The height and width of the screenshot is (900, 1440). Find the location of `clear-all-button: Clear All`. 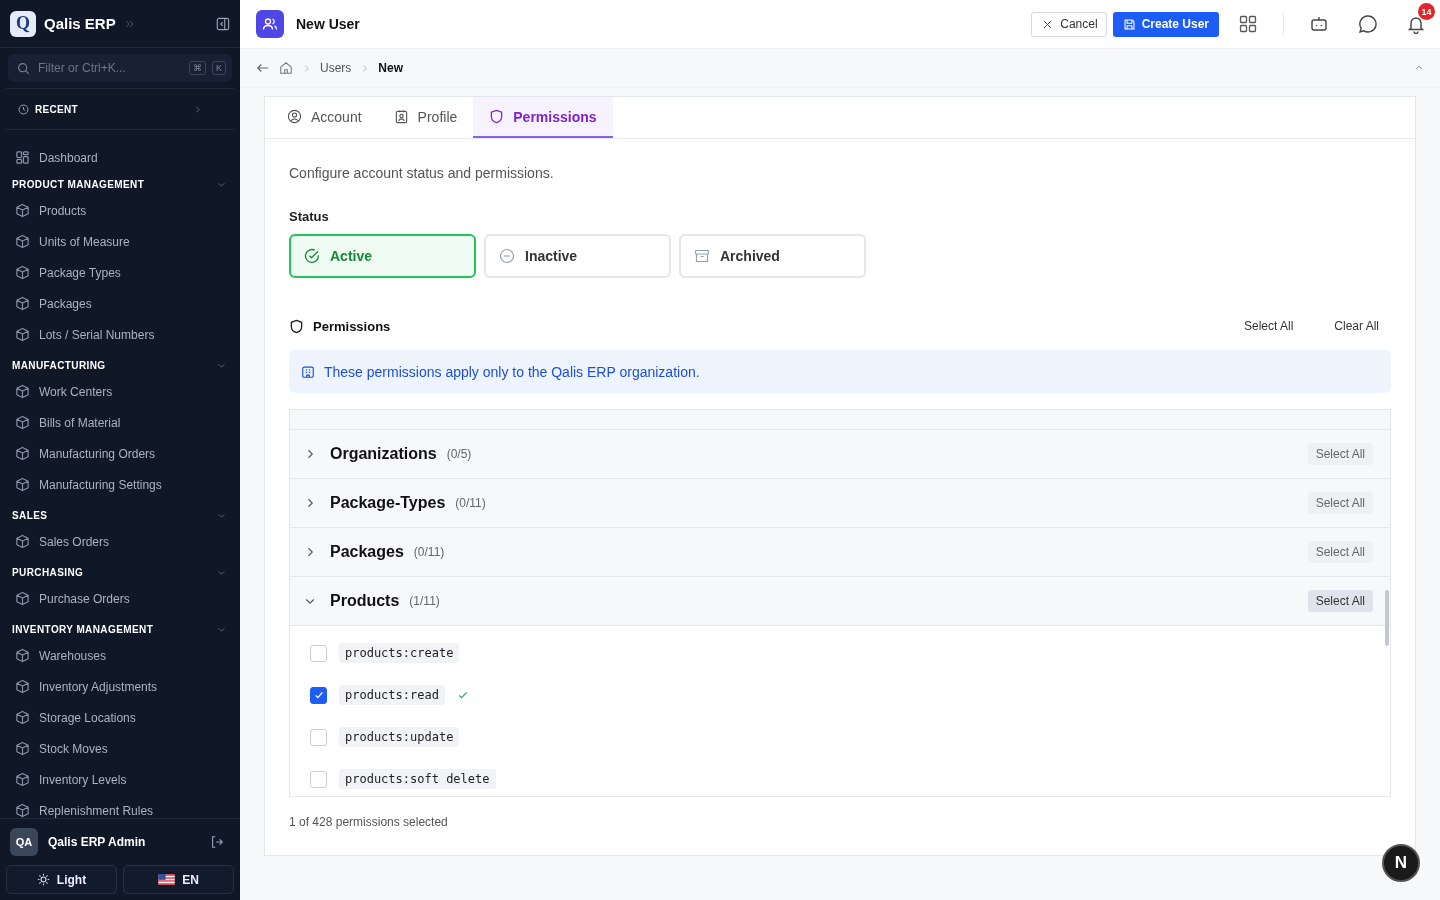

clear-all-button: Clear All is located at coordinates (1356, 326).